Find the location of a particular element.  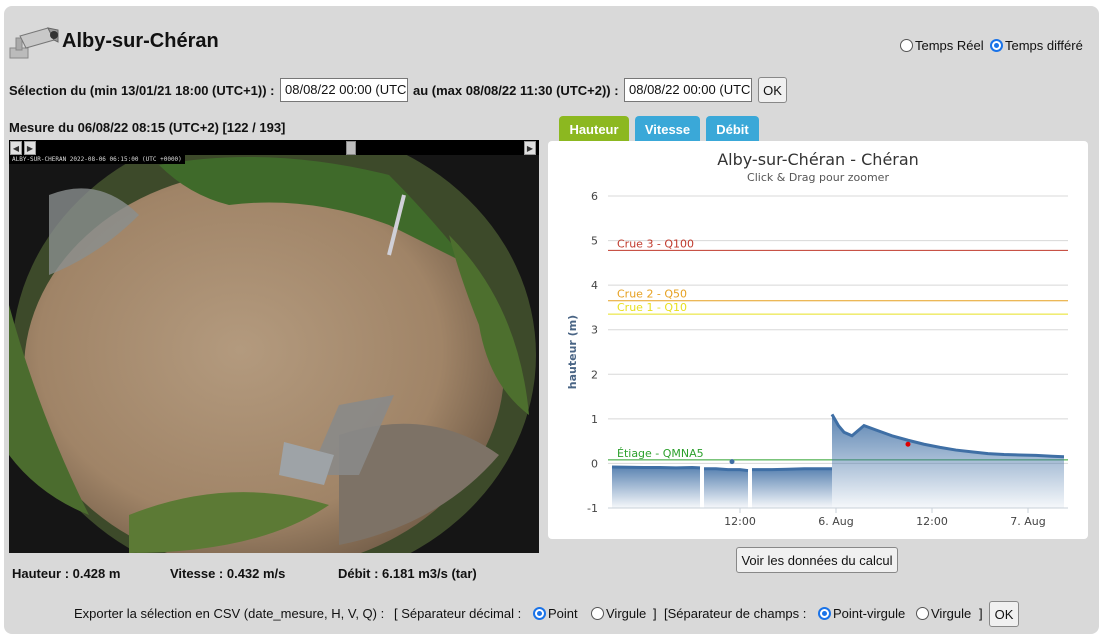

decimal-separator-label: [ Séparateur décimal : is located at coordinates (458, 613).